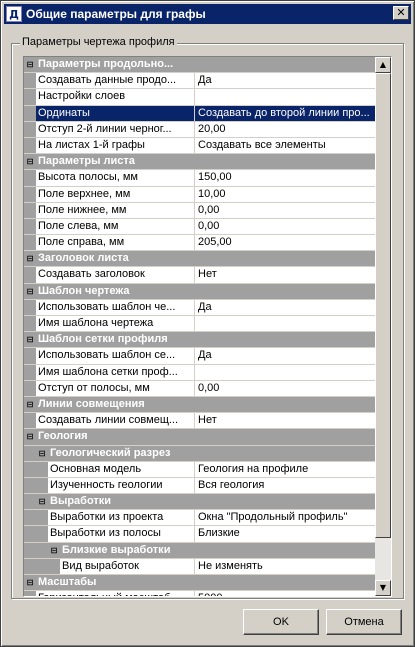 This screenshot has width=415, height=647. What do you see at coordinates (281, 622) in the screenshot?
I see `ok-button: OK` at bounding box center [281, 622].